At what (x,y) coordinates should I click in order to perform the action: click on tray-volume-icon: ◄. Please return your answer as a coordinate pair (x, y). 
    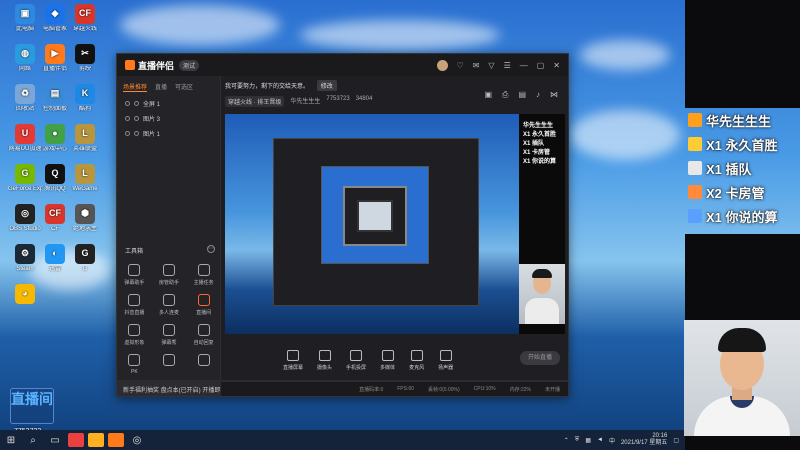
    Looking at the image, I should click on (600, 440).